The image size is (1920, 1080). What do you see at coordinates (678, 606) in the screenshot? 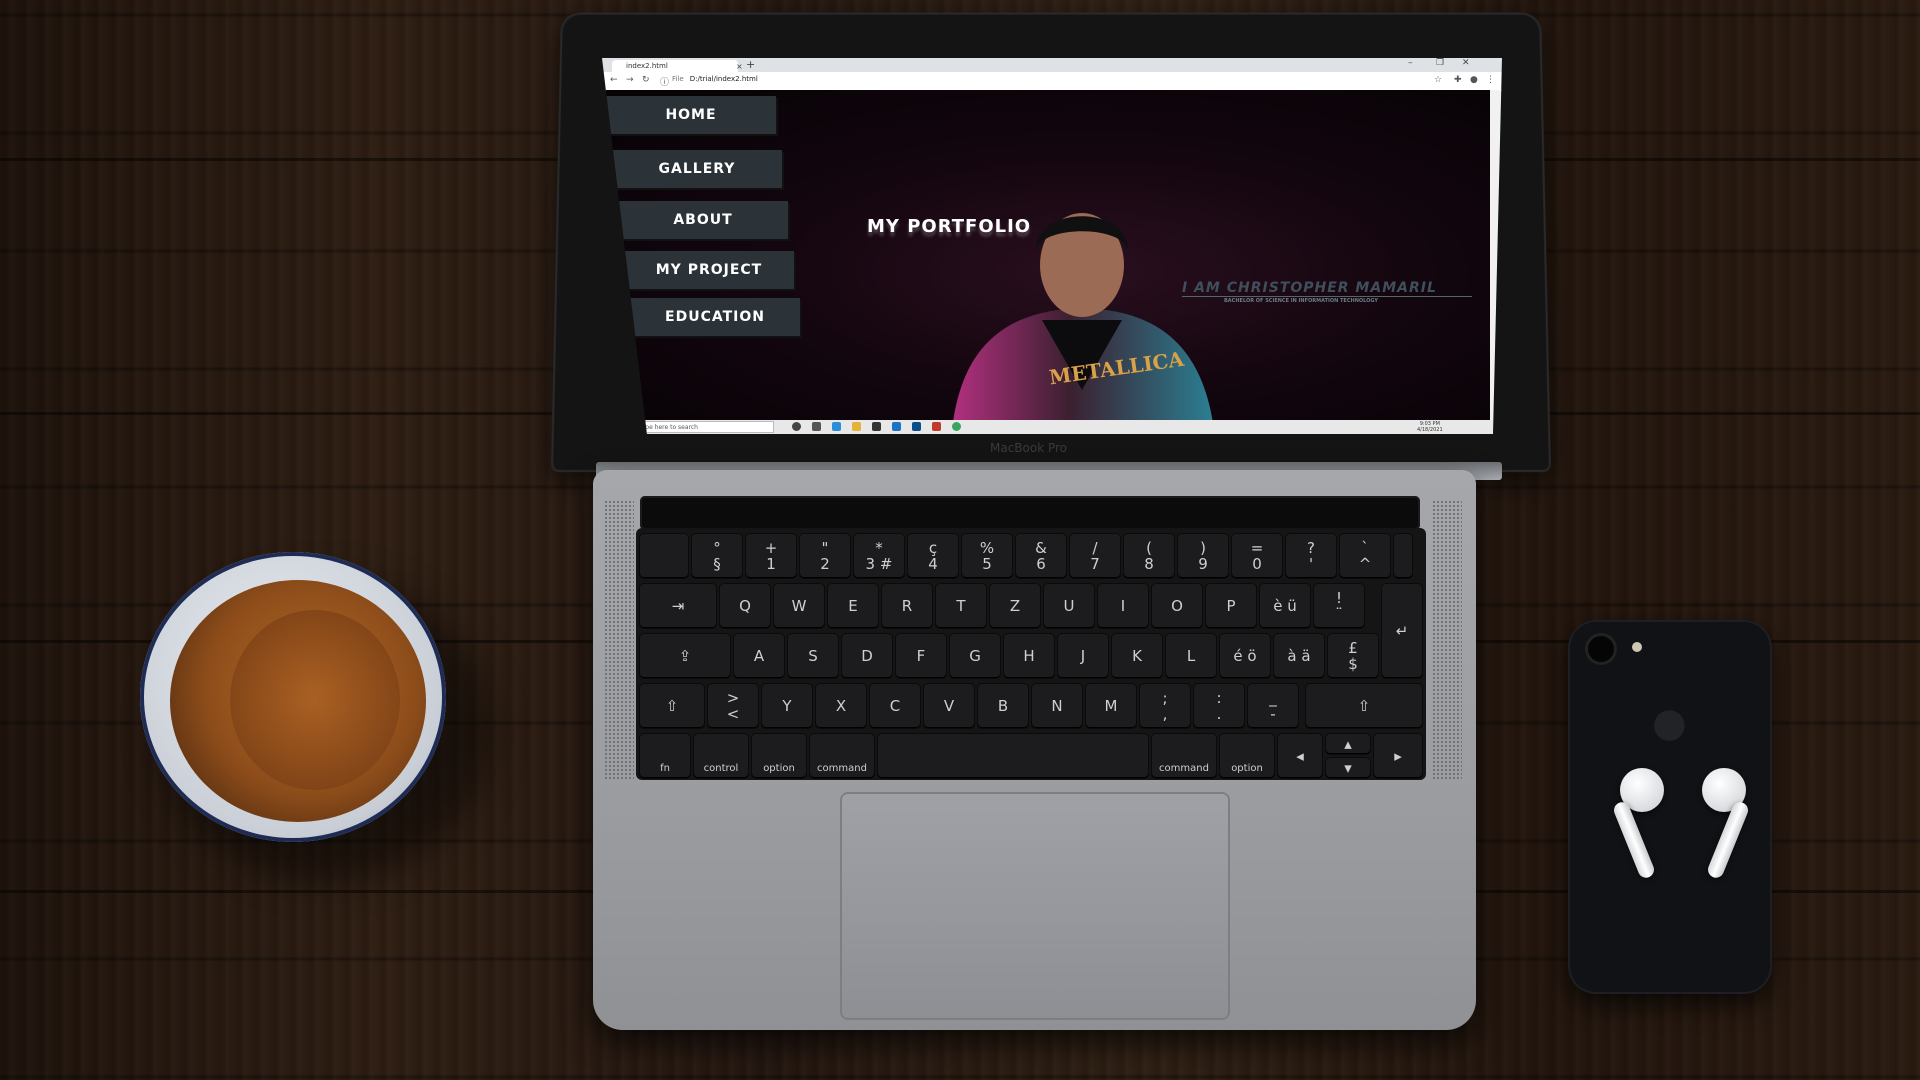
I see `tab-key: ⇥` at bounding box center [678, 606].